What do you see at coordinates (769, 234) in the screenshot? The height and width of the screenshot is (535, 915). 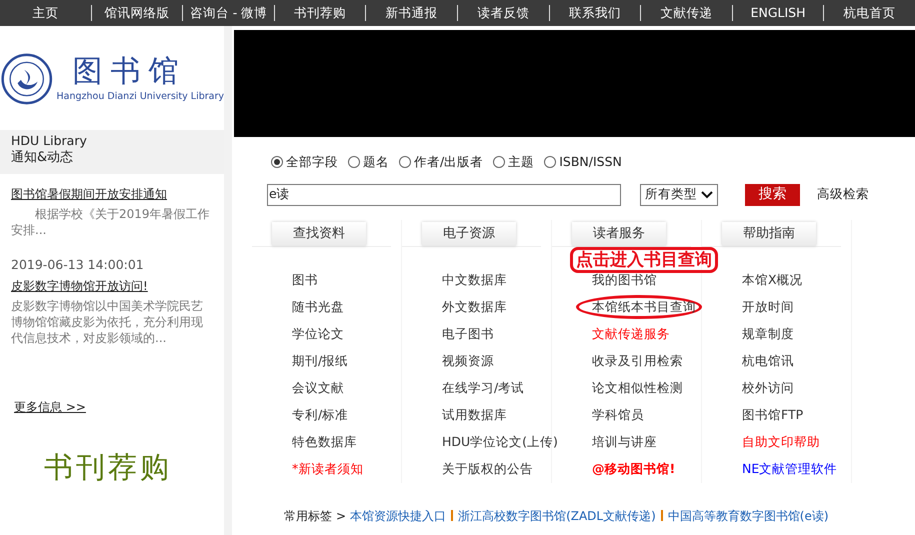 I see `section-tab: 帮助指南` at bounding box center [769, 234].